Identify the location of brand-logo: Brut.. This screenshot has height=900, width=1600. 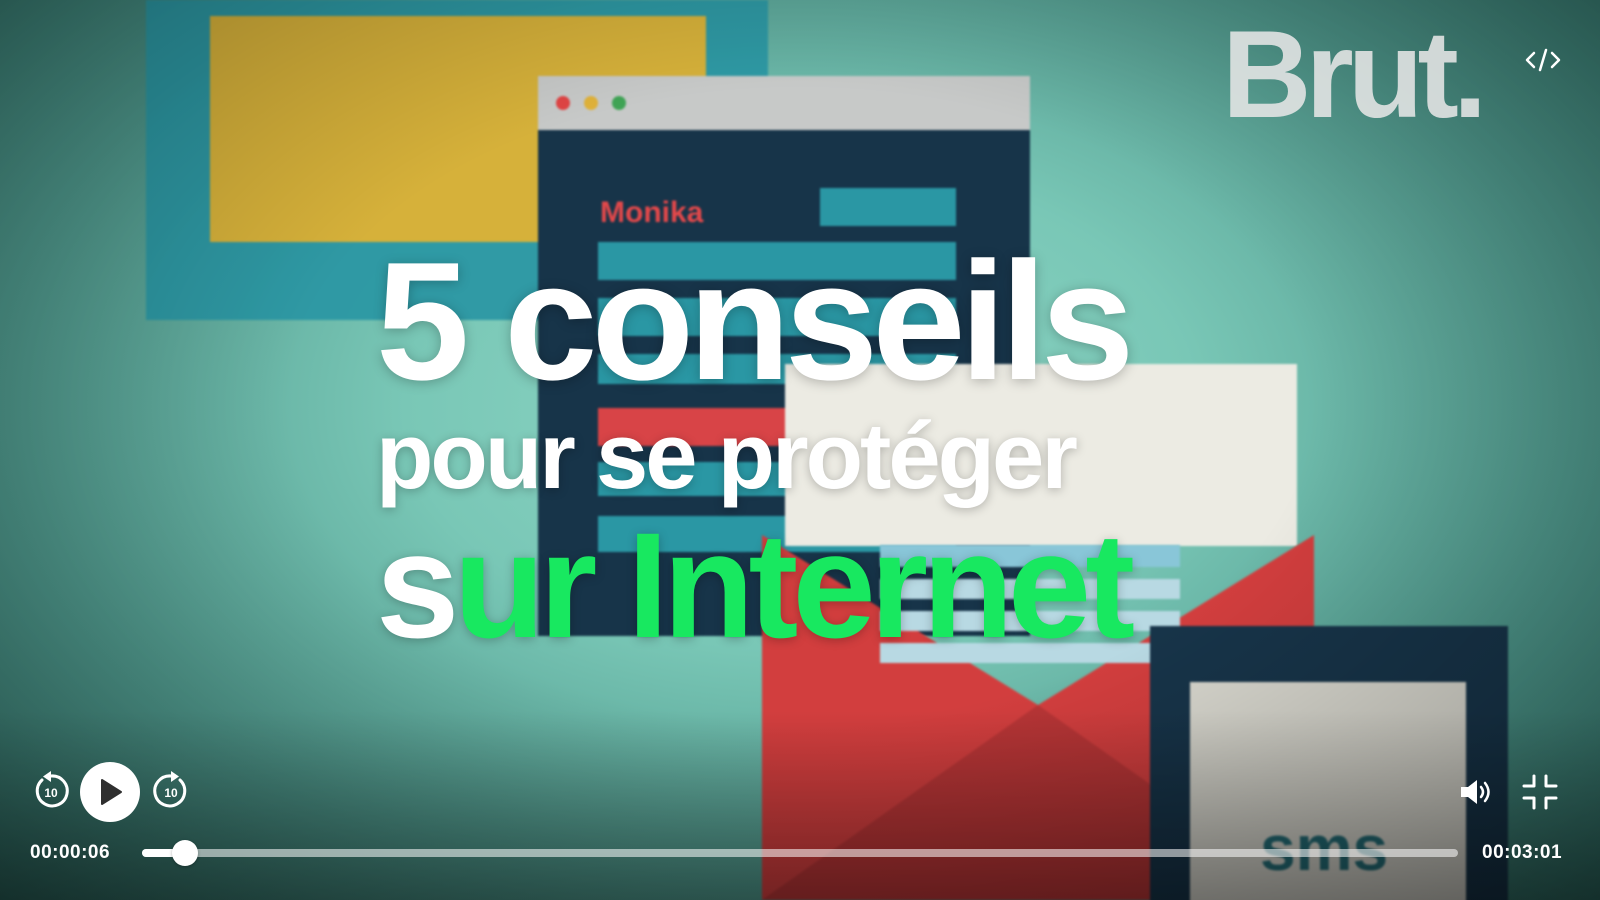
(1354, 75).